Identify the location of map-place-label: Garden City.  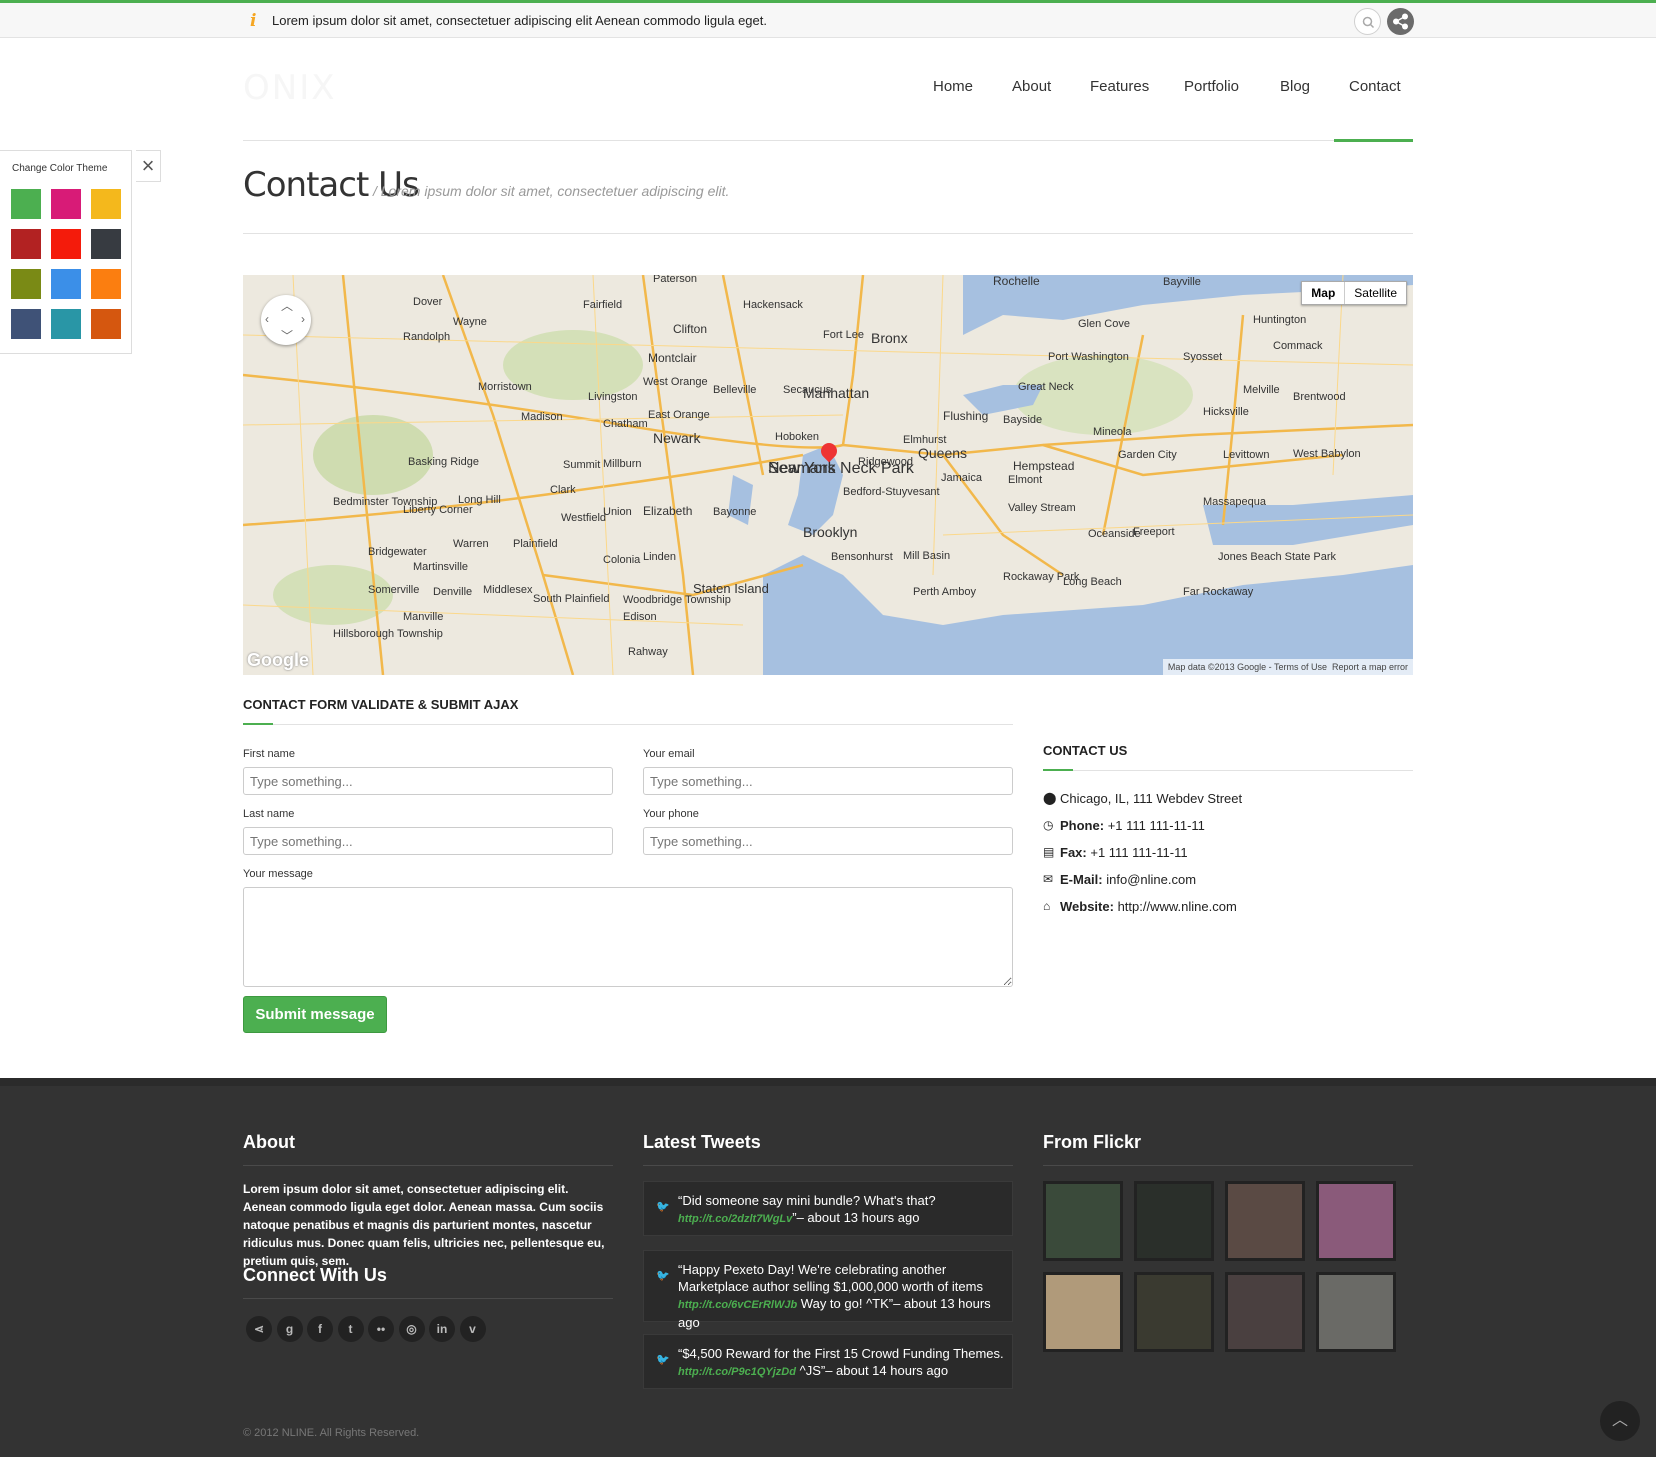
(1147, 455).